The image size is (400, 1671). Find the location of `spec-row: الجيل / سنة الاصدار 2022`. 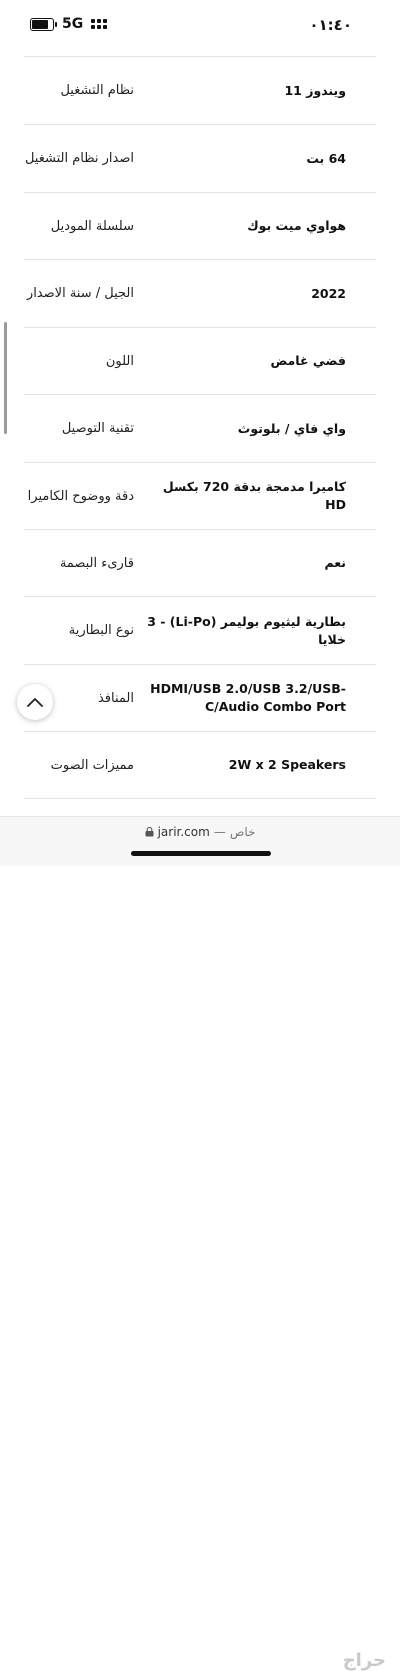

spec-row: الجيل / سنة الاصدار 2022 is located at coordinates (200, 293).